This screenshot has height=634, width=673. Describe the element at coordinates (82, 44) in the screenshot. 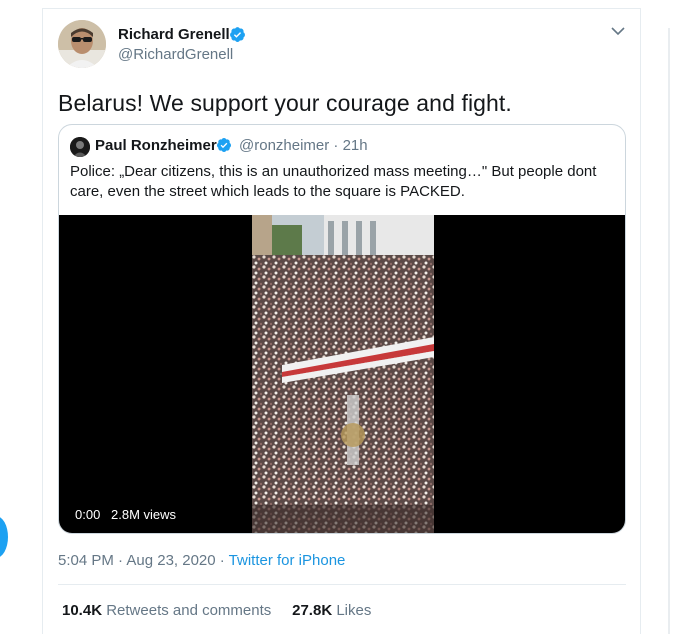

I see `author-avatar` at that location.